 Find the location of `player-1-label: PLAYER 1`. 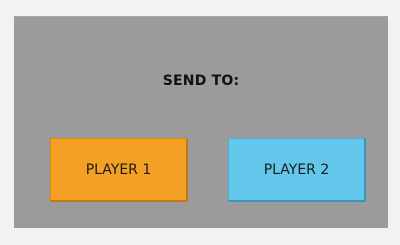

player-1-label: PLAYER 1 is located at coordinates (118, 169).